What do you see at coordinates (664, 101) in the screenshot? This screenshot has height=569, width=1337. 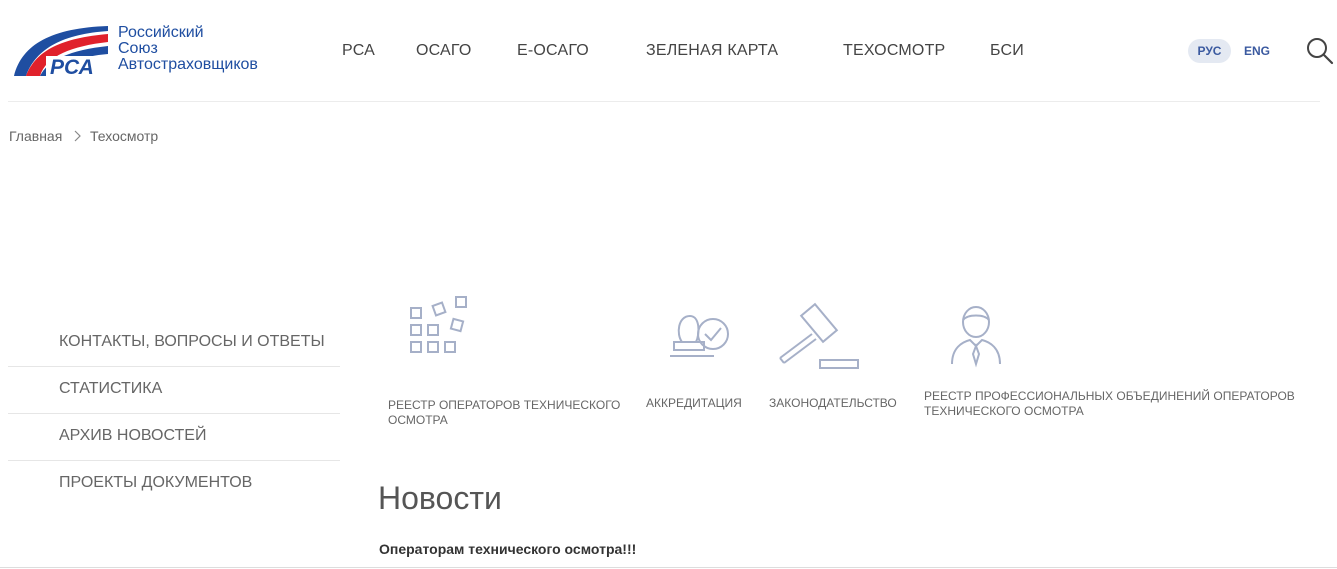 I see `header-divider` at bounding box center [664, 101].